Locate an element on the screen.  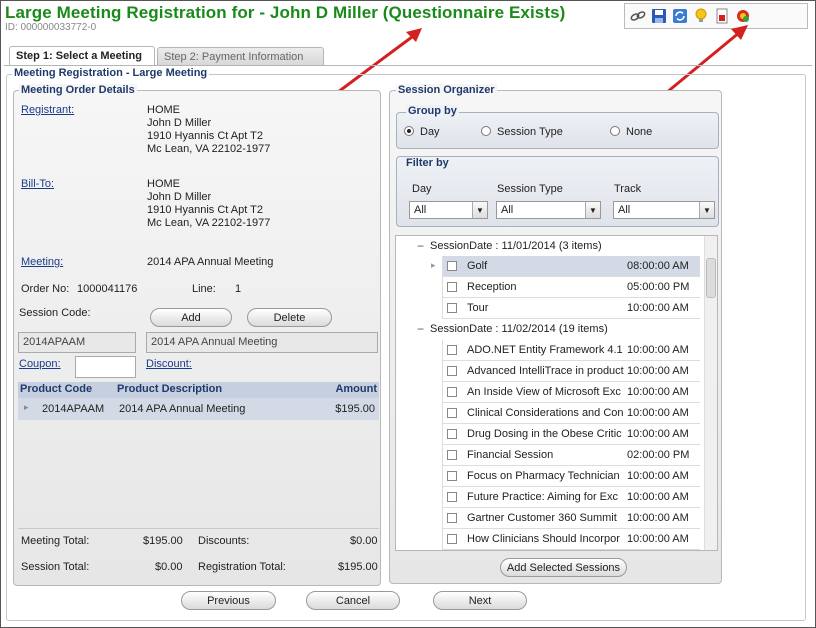
radio-day is located at coordinates (409, 131).